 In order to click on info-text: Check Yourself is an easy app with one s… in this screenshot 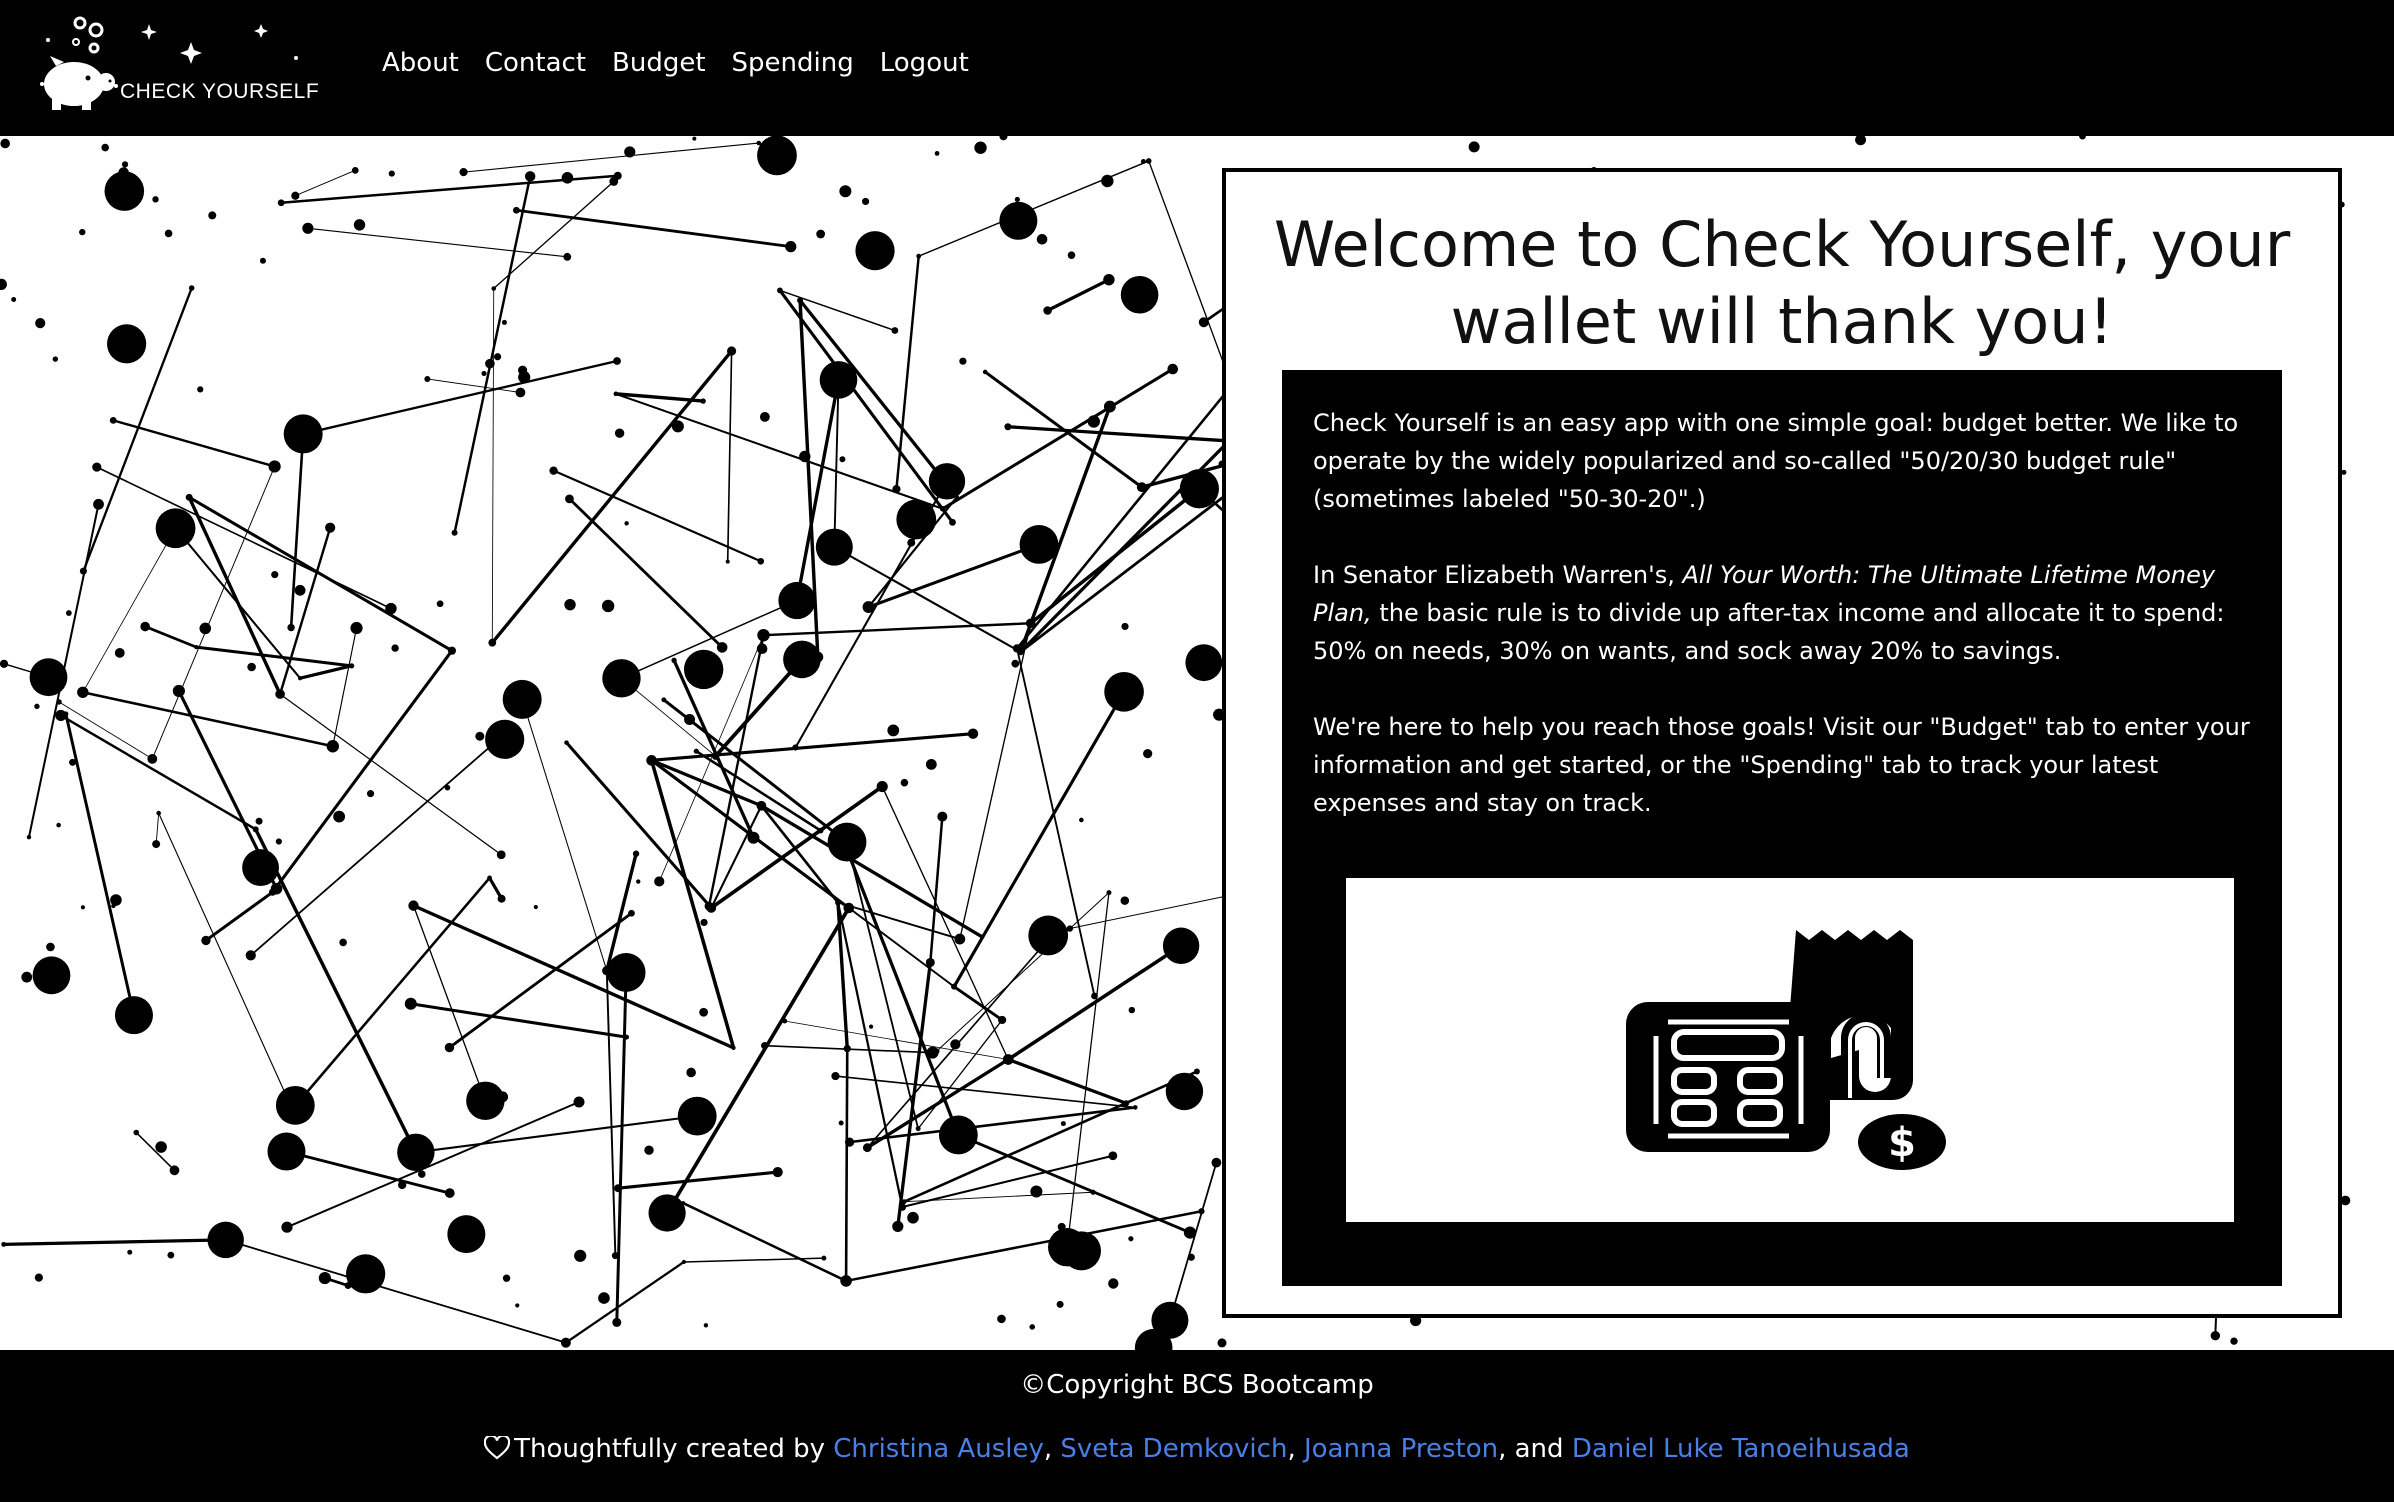, I will do `click(1788, 632)`.